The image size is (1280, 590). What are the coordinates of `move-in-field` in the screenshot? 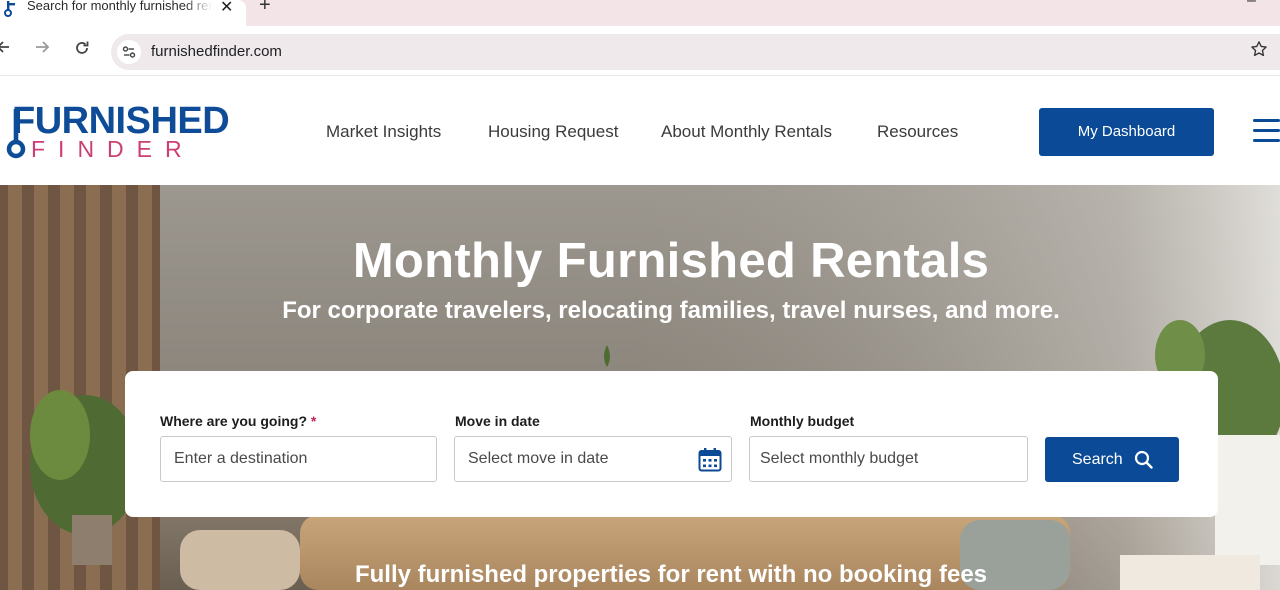 It's located at (593, 459).